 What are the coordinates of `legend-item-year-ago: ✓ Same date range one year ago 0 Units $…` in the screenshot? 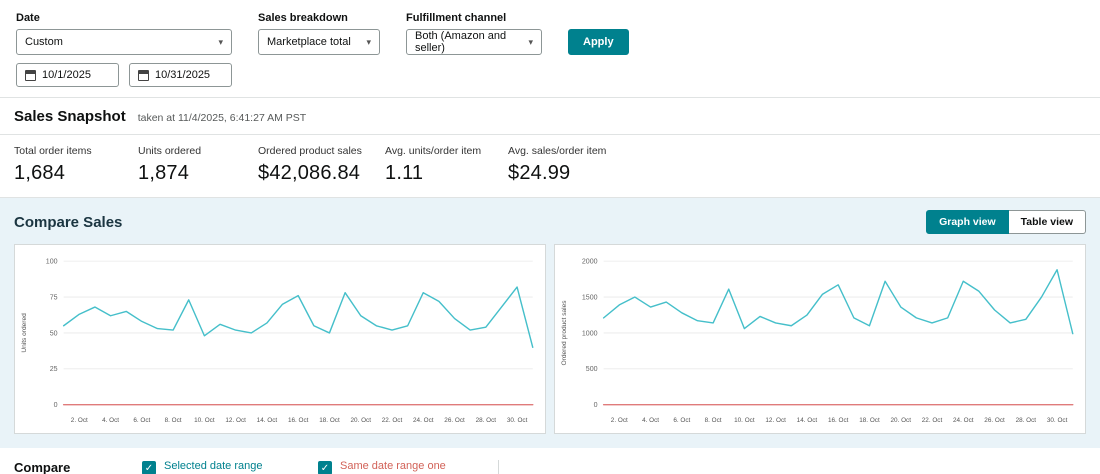 It's located at (393, 467).